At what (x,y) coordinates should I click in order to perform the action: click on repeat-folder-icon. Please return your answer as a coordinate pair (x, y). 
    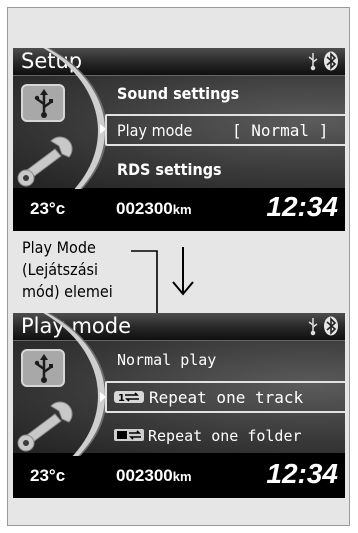
    Looking at the image, I should click on (129, 435).